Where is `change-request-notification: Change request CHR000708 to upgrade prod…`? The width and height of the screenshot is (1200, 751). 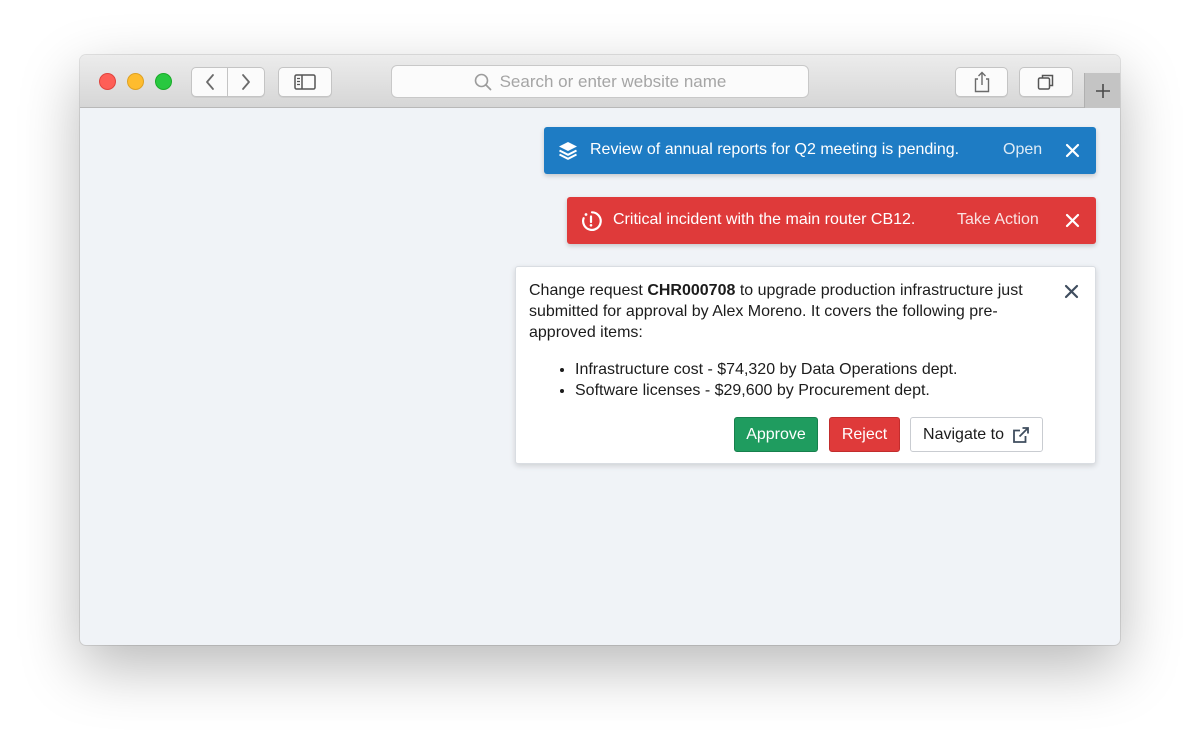 change-request-notification: Change request CHR000708 to upgrade prod… is located at coordinates (805, 365).